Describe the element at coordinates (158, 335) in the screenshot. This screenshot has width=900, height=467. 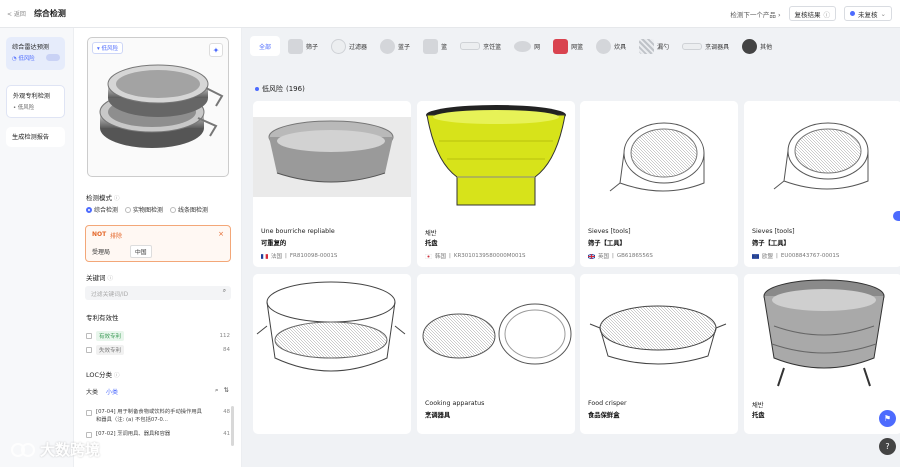
I see `validity-valid-row: 有效专利 112` at that location.